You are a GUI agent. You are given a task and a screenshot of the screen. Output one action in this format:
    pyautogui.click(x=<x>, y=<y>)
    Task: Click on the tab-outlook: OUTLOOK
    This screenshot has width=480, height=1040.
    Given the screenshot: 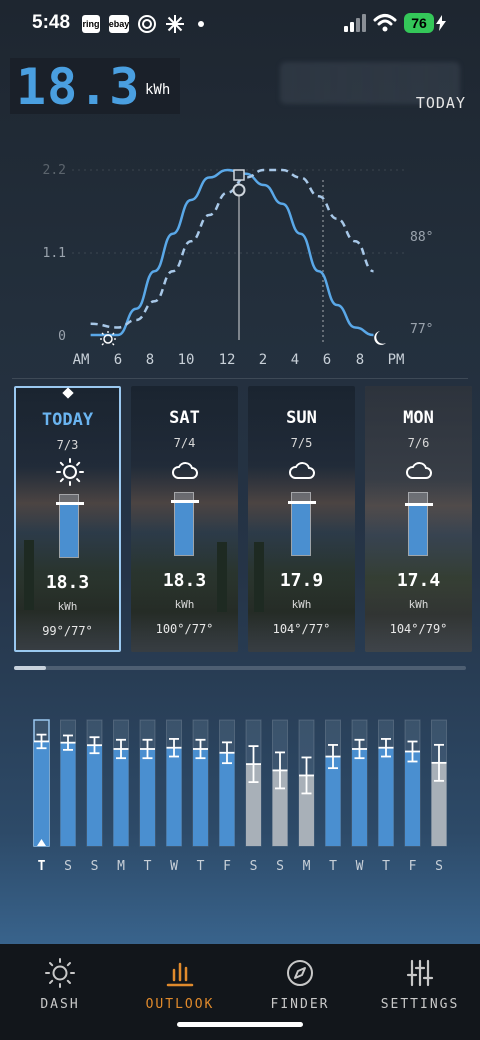 What is the action you would take?
    pyautogui.click(x=180, y=984)
    